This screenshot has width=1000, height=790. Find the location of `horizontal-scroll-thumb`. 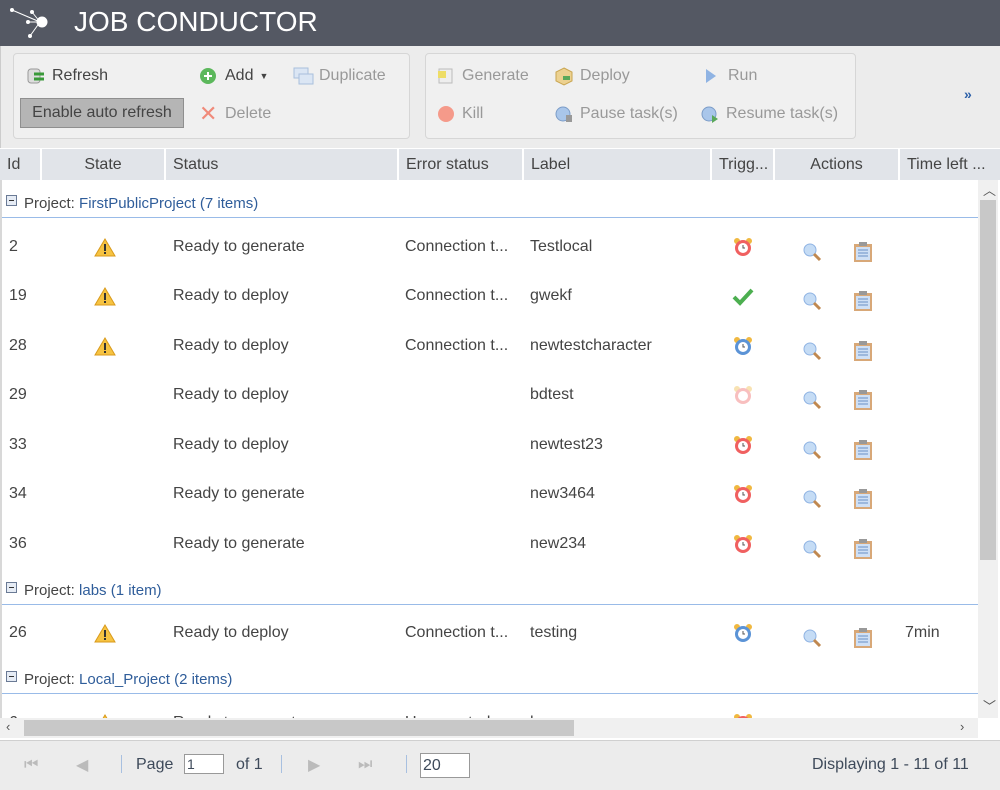

horizontal-scroll-thumb is located at coordinates (299, 728).